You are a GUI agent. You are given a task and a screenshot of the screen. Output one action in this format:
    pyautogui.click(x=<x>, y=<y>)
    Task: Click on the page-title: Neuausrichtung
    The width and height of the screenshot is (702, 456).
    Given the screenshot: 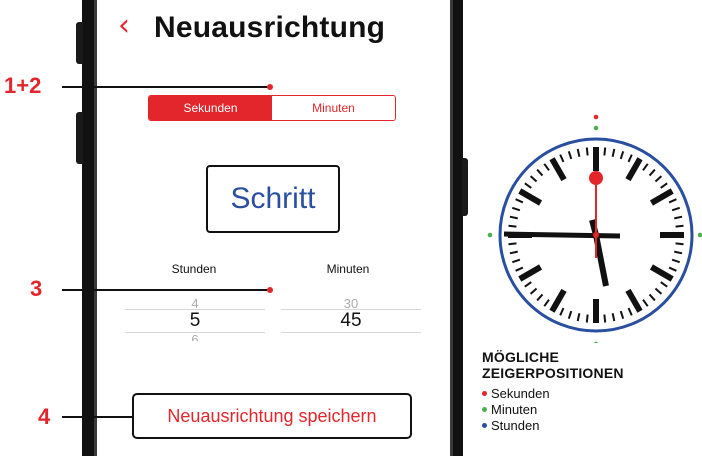 What is the action you would take?
    pyautogui.click(x=270, y=27)
    